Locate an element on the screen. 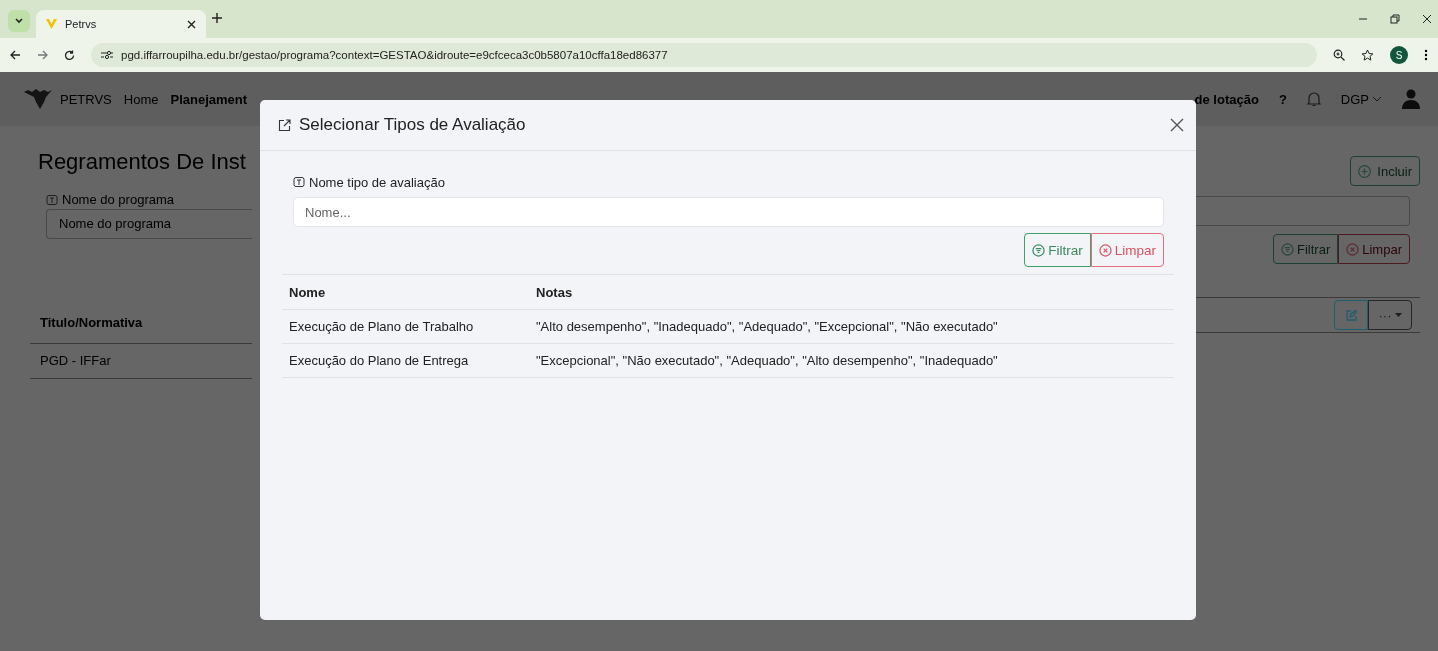 The width and height of the screenshot is (1438, 651). nav-link: de lotação is located at coordinates (1226, 99).